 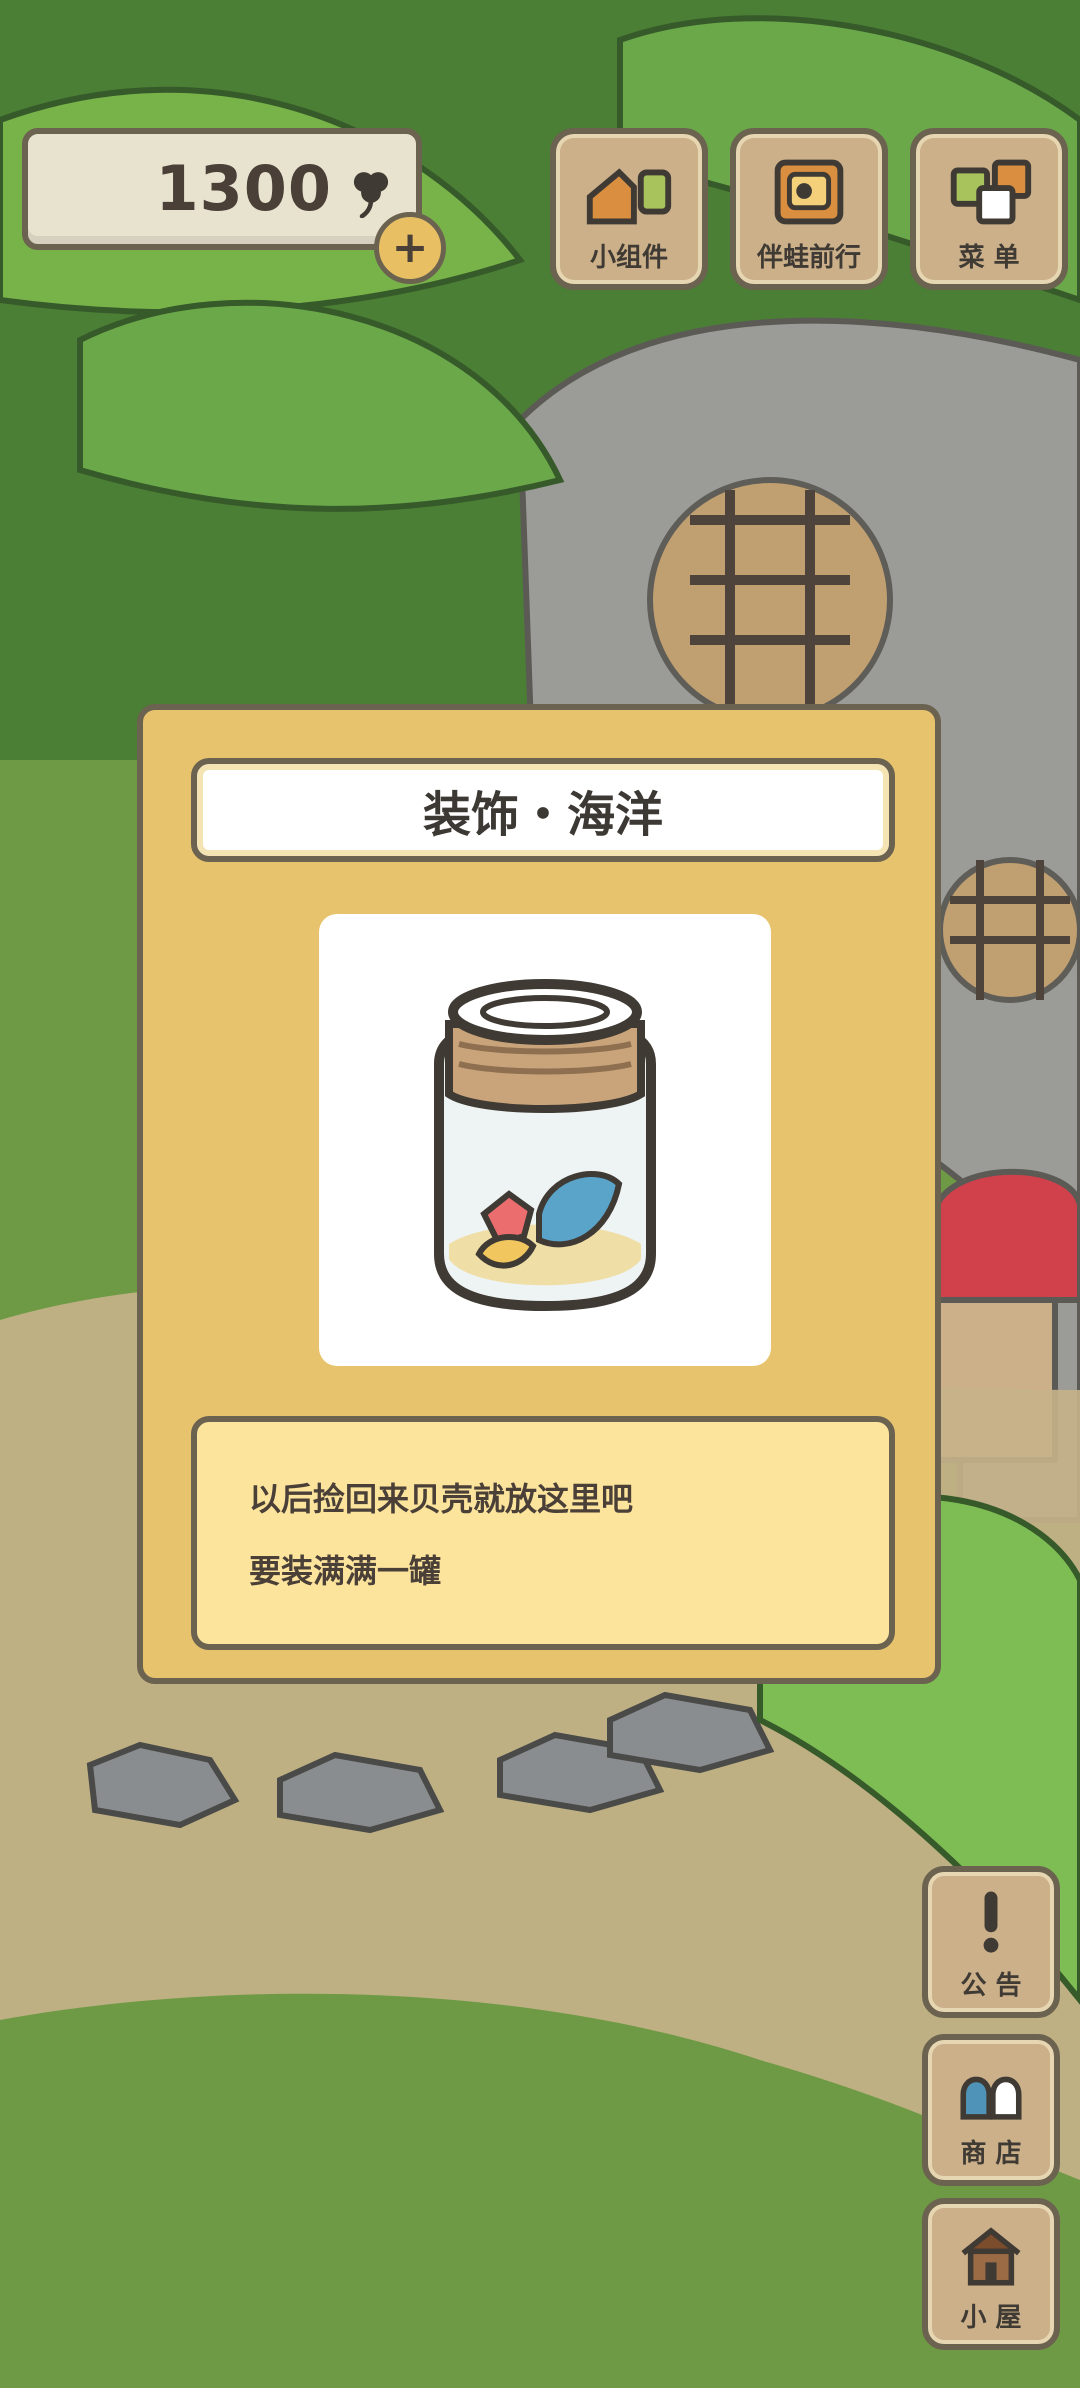 I want to click on modal-title-bar: 装饰・海洋, so click(x=543, y=810).